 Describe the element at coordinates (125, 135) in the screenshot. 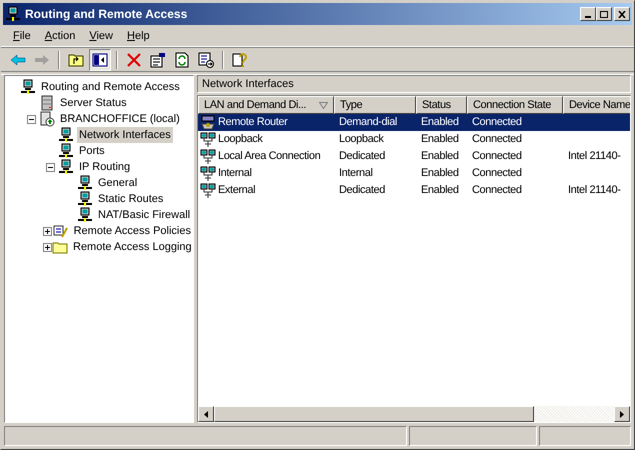

I see `tree-item: Network Interfaces` at that location.